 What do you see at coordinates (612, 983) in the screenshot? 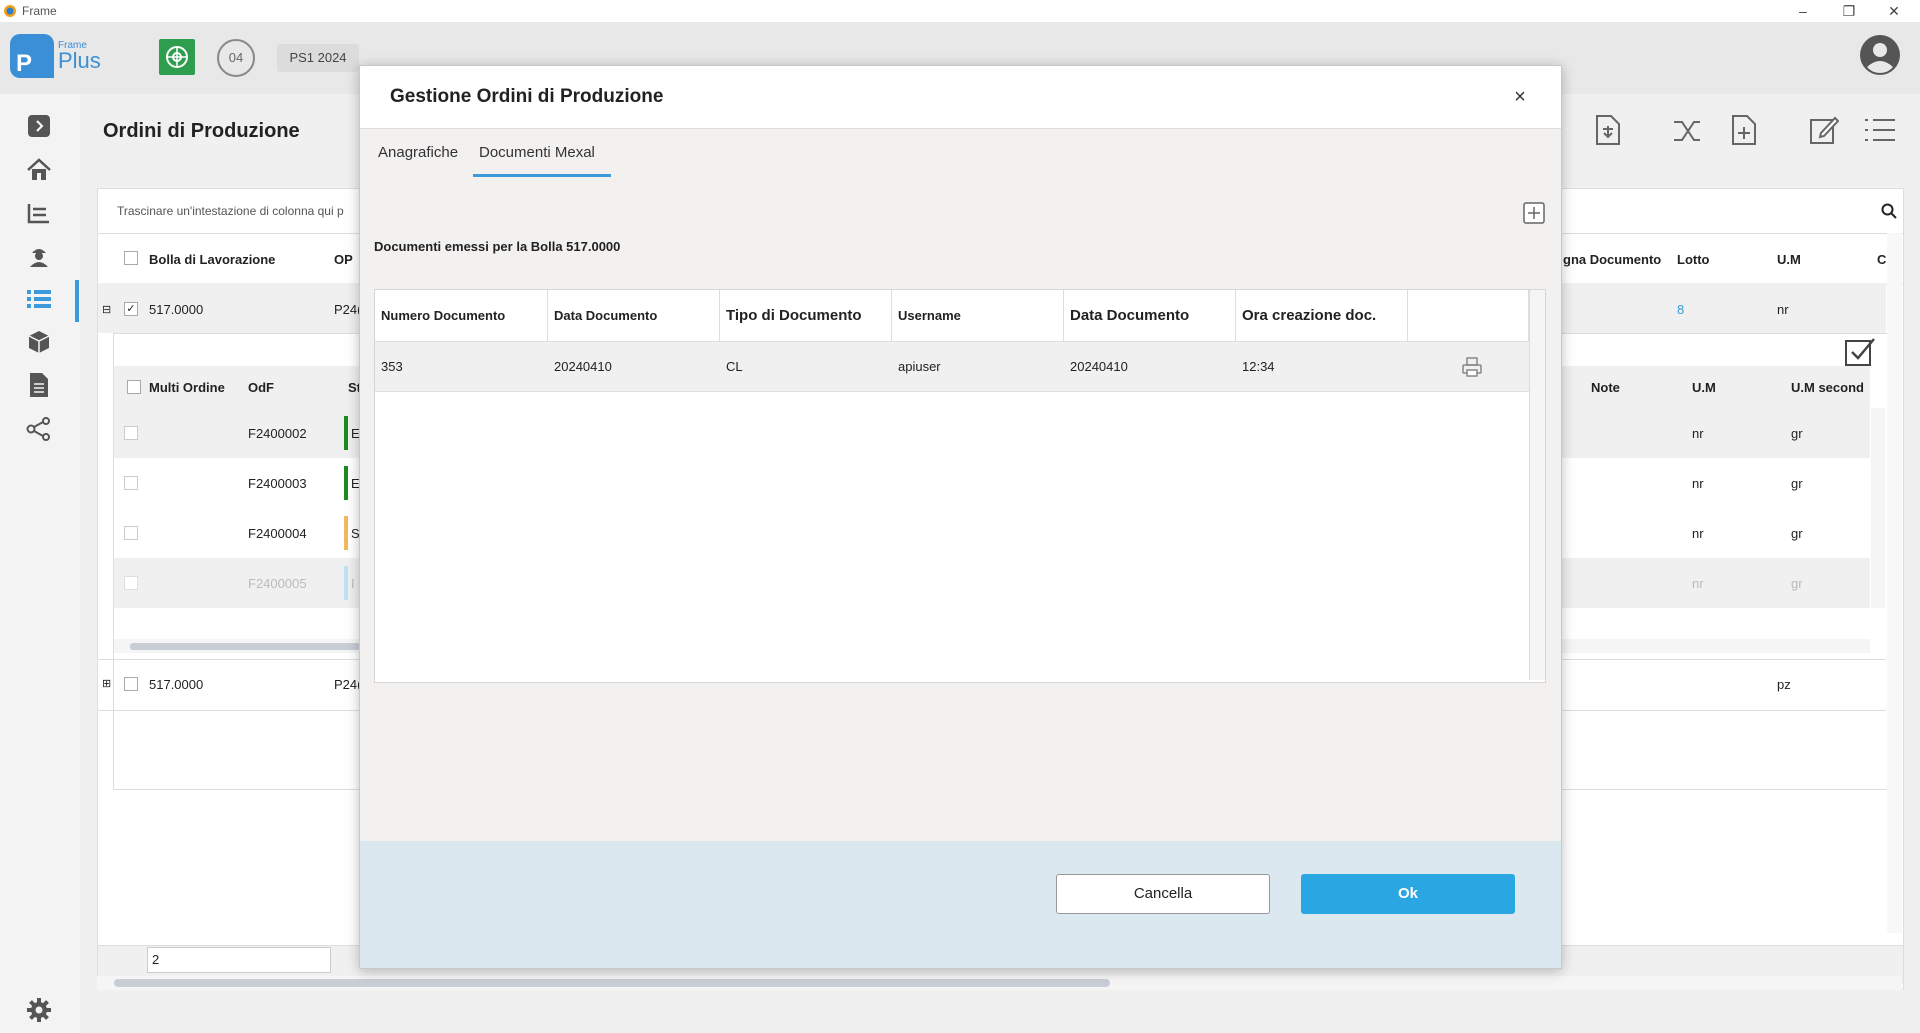
I see `main-scroll-thumb` at bounding box center [612, 983].